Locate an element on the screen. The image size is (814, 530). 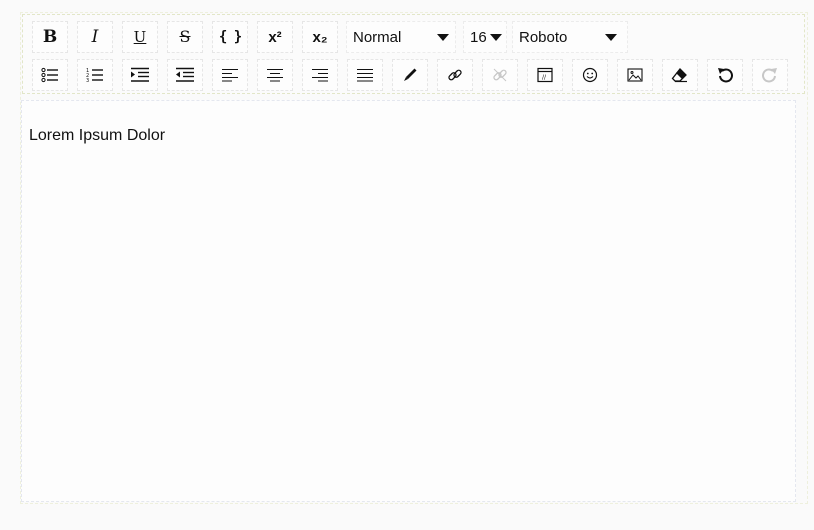
unlink-button is located at coordinates (500, 75).